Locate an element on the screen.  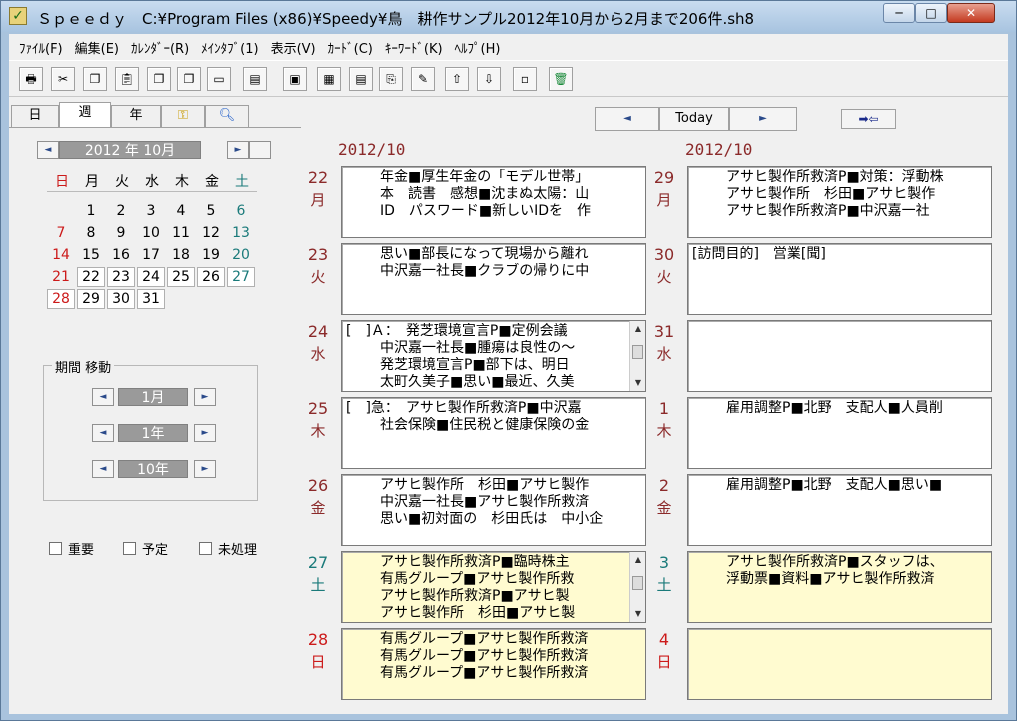
calendar-day: 13 is located at coordinates (241, 233).